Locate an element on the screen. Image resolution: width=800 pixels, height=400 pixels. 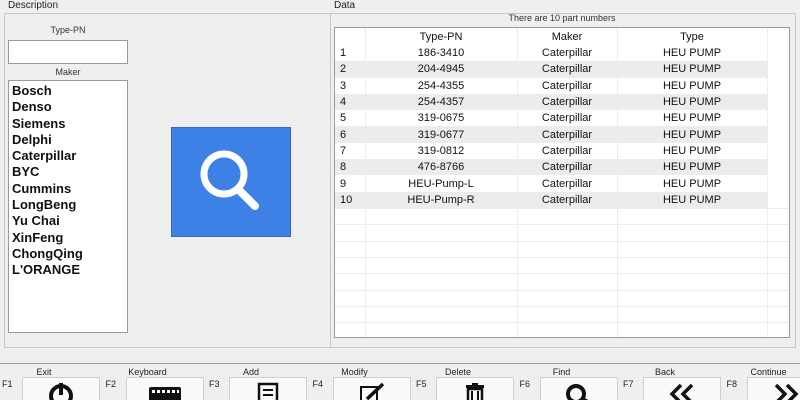
table-row: 8 476-8766 Caterpillar HEU PUMP is located at coordinates (551, 167).